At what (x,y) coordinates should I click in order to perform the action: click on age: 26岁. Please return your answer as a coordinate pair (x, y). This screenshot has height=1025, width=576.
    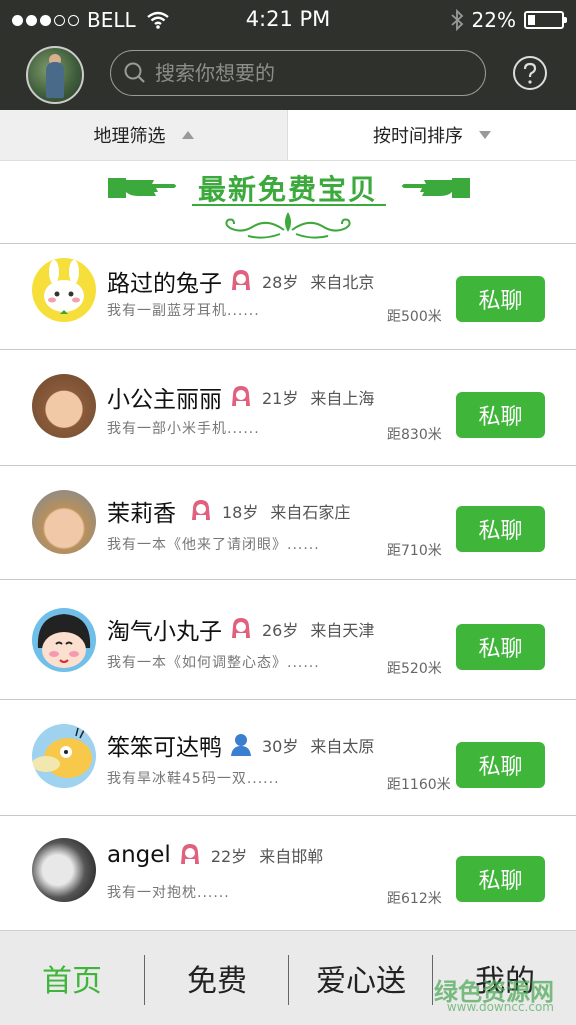
    Looking at the image, I should click on (280, 630).